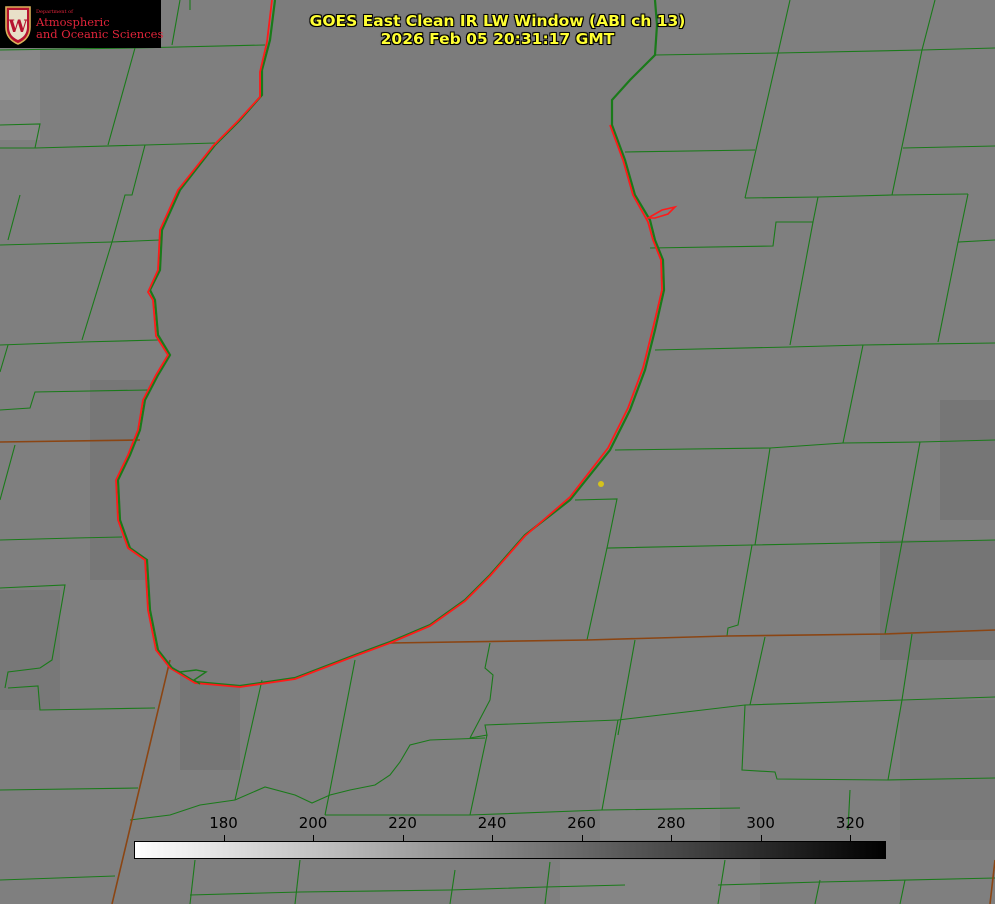 This screenshot has width=995, height=904. I want to click on svg-text: W, so click(17, 27).